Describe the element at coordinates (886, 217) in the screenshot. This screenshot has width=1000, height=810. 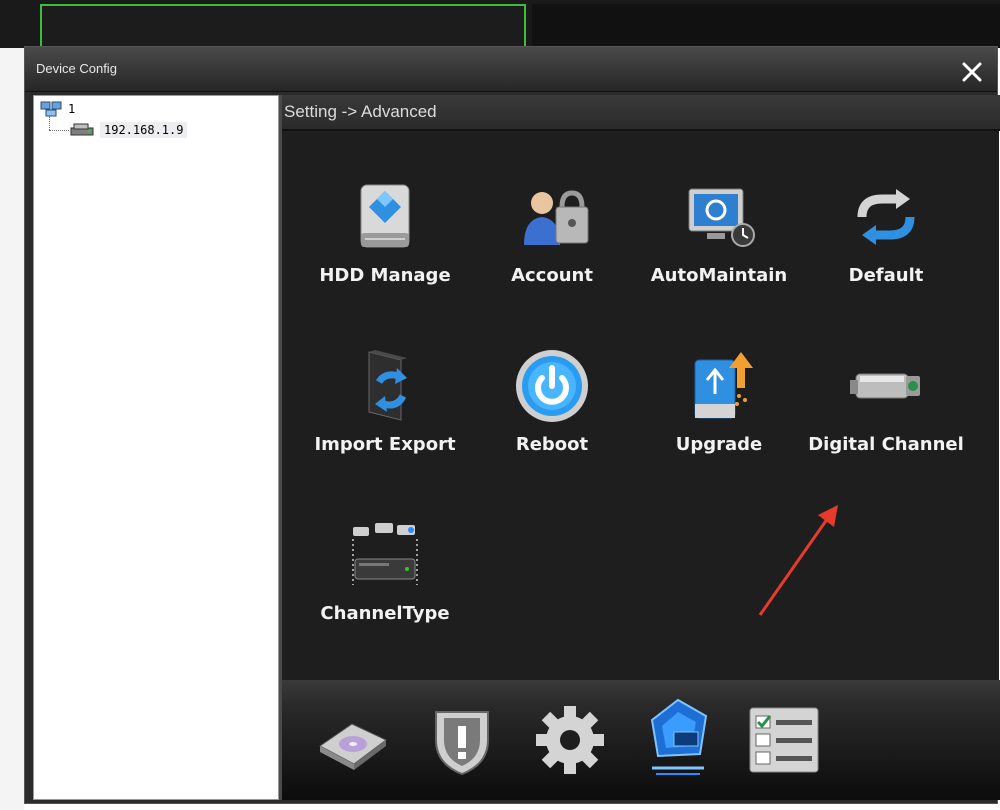
I see `default-icon` at that location.